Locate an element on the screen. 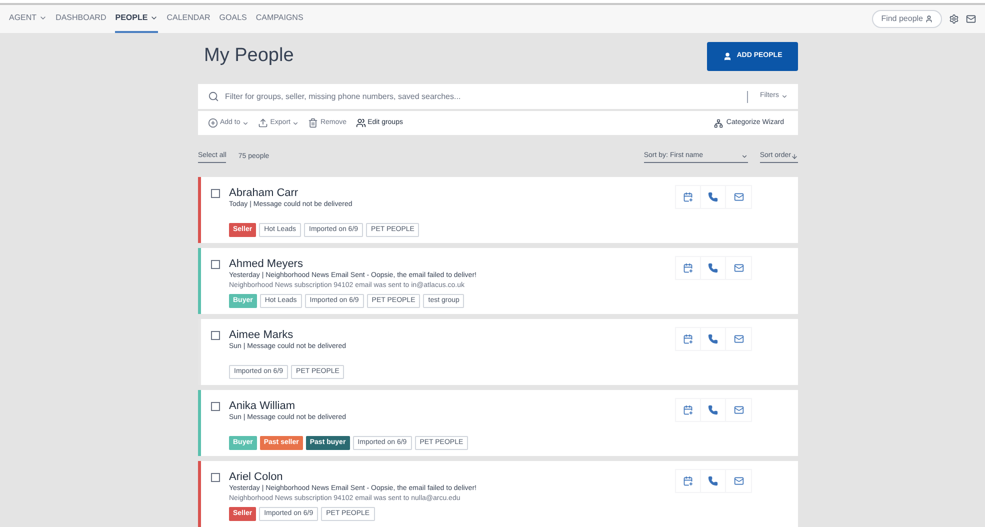 The width and height of the screenshot is (985, 527). nodes-icon is located at coordinates (719, 123).